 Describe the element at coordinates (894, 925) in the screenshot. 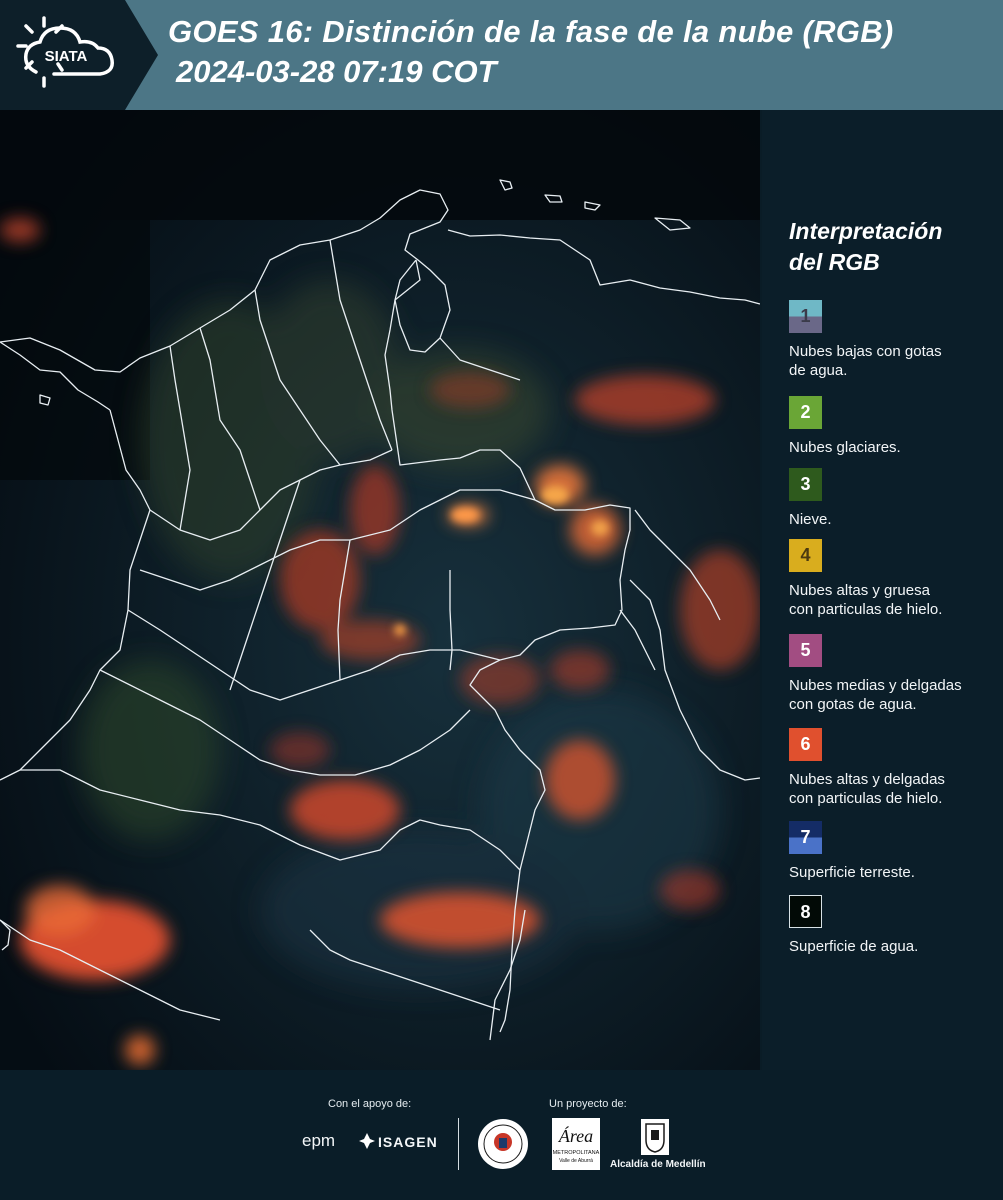

I see `legend-item: 8 Superficie de agua.` at that location.